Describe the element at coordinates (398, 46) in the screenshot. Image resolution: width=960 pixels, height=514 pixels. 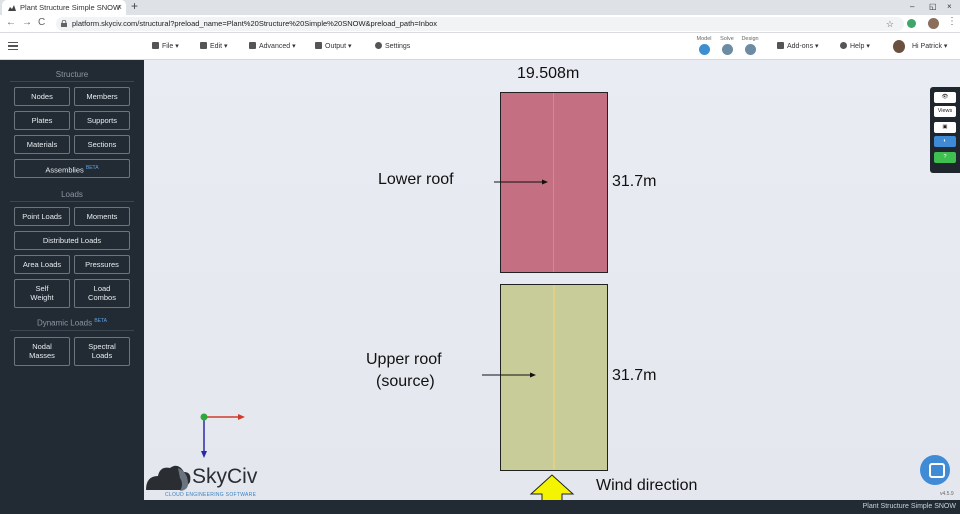
I see `menu-settings-label: Settings` at that location.